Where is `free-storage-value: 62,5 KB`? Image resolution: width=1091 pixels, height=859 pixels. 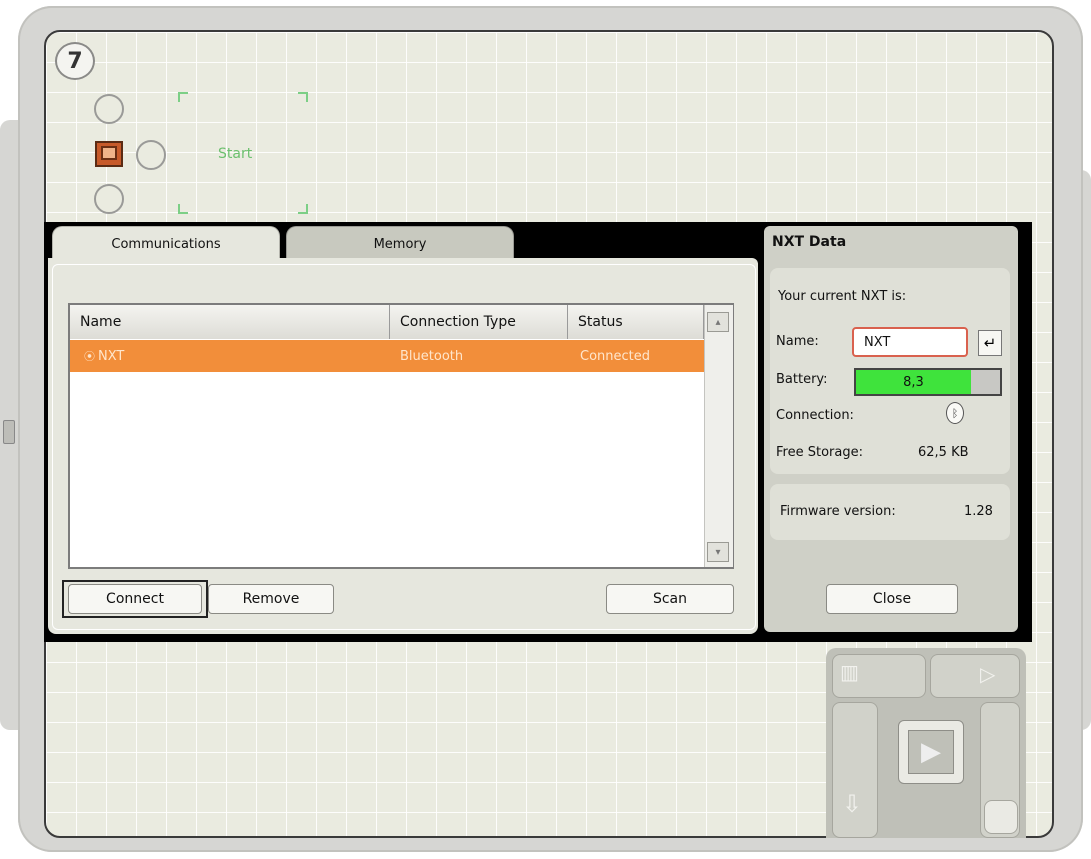
free-storage-value: 62,5 KB is located at coordinates (943, 452).